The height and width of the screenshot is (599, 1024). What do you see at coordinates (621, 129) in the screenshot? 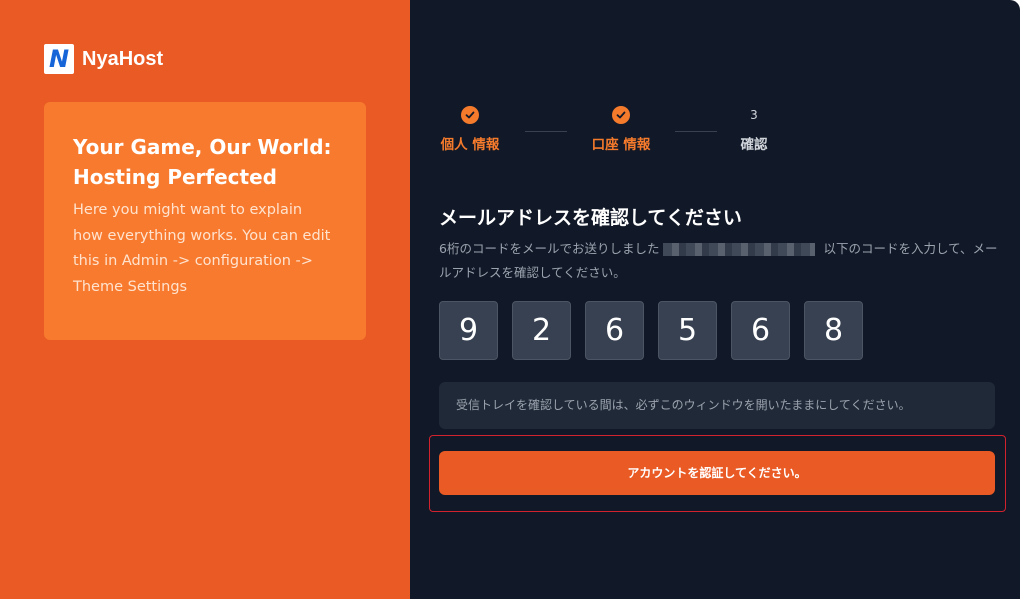
I see `step-account-info: 口座 情報` at bounding box center [621, 129].